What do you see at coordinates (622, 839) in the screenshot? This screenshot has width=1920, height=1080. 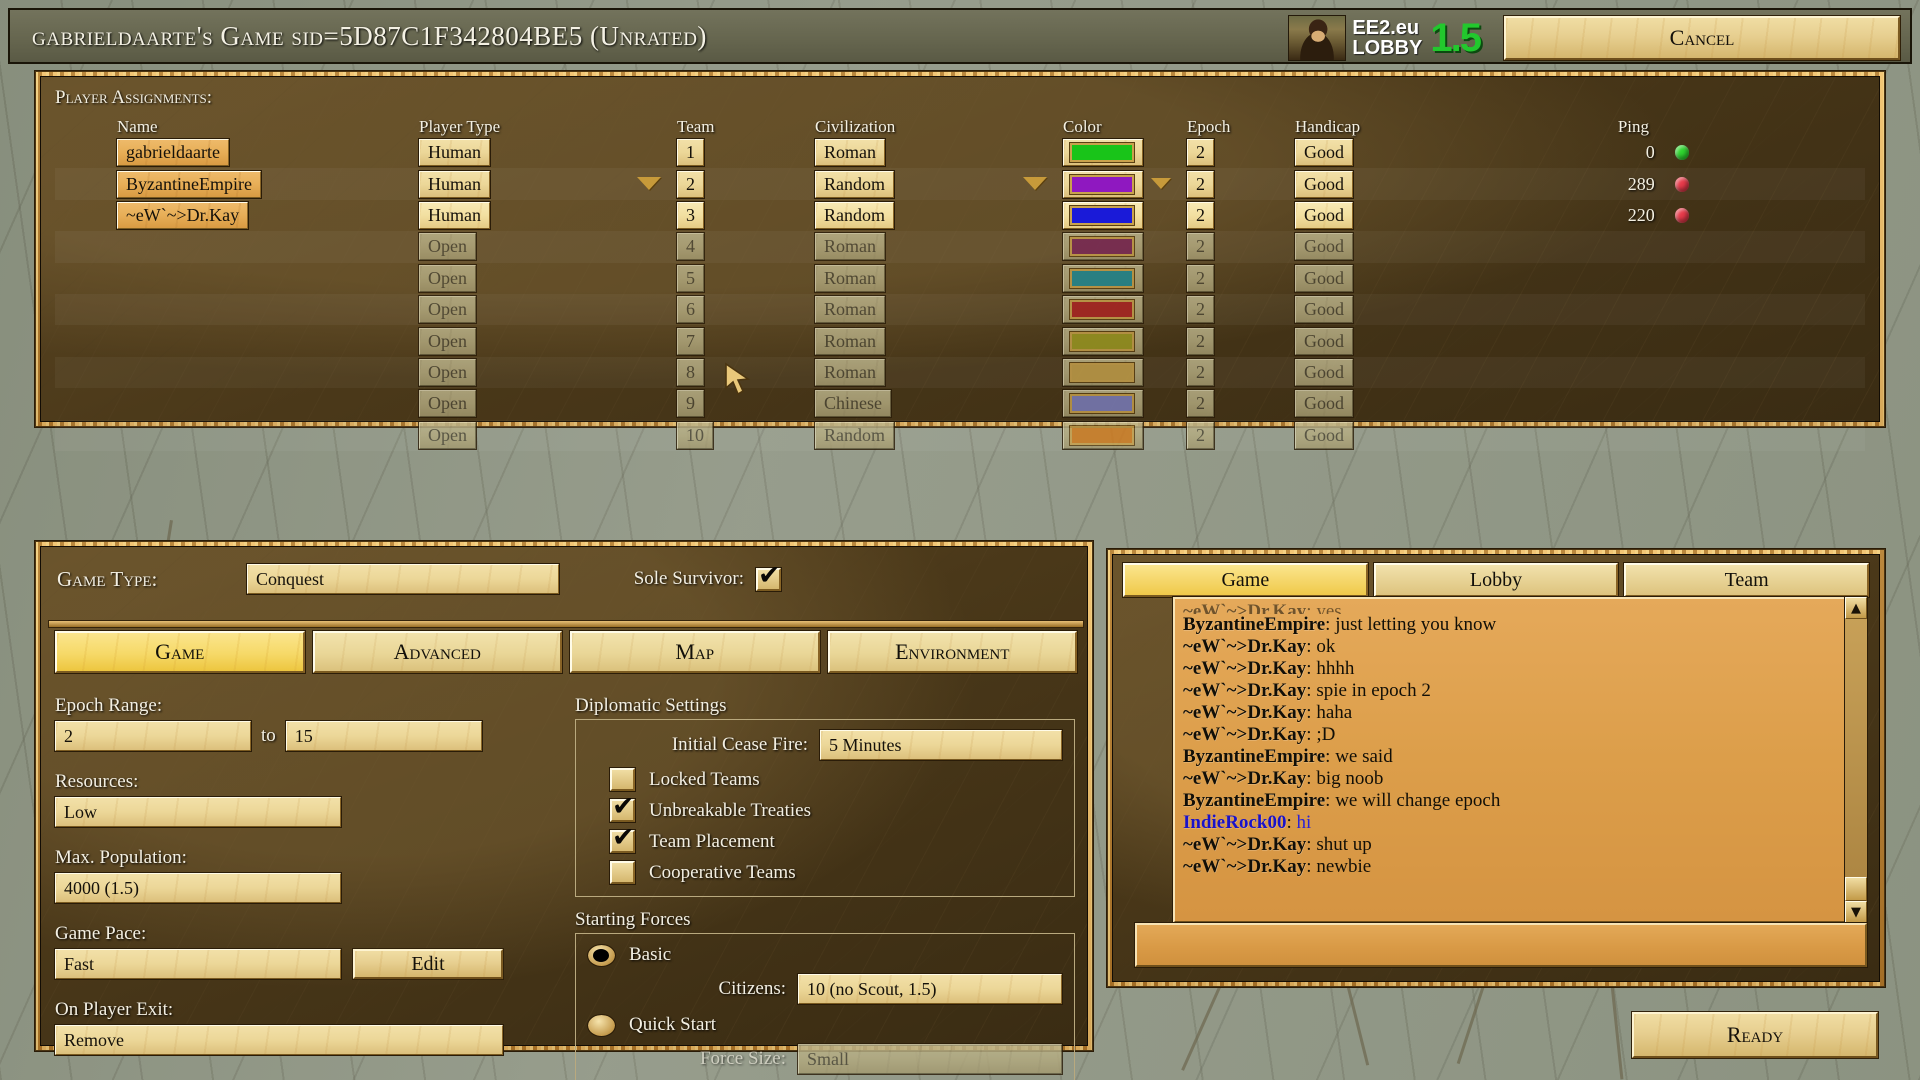 I see `checkbox-team-placement` at bounding box center [622, 839].